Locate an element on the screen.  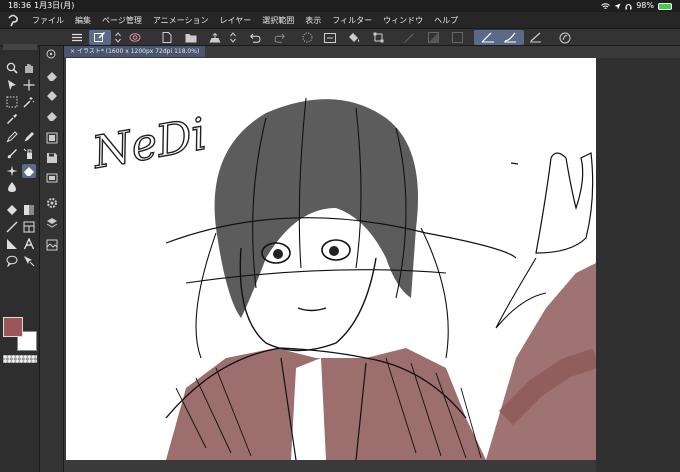
pen-check-icon is located at coordinates (488, 37).